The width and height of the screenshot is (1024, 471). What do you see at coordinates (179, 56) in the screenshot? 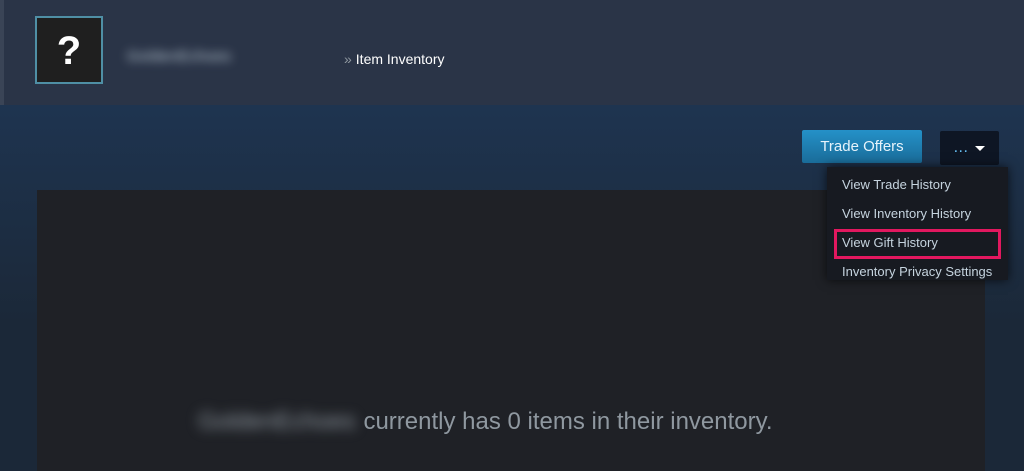
I see `profile-username: GoldenEchoes` at bounding box center [179, 56].